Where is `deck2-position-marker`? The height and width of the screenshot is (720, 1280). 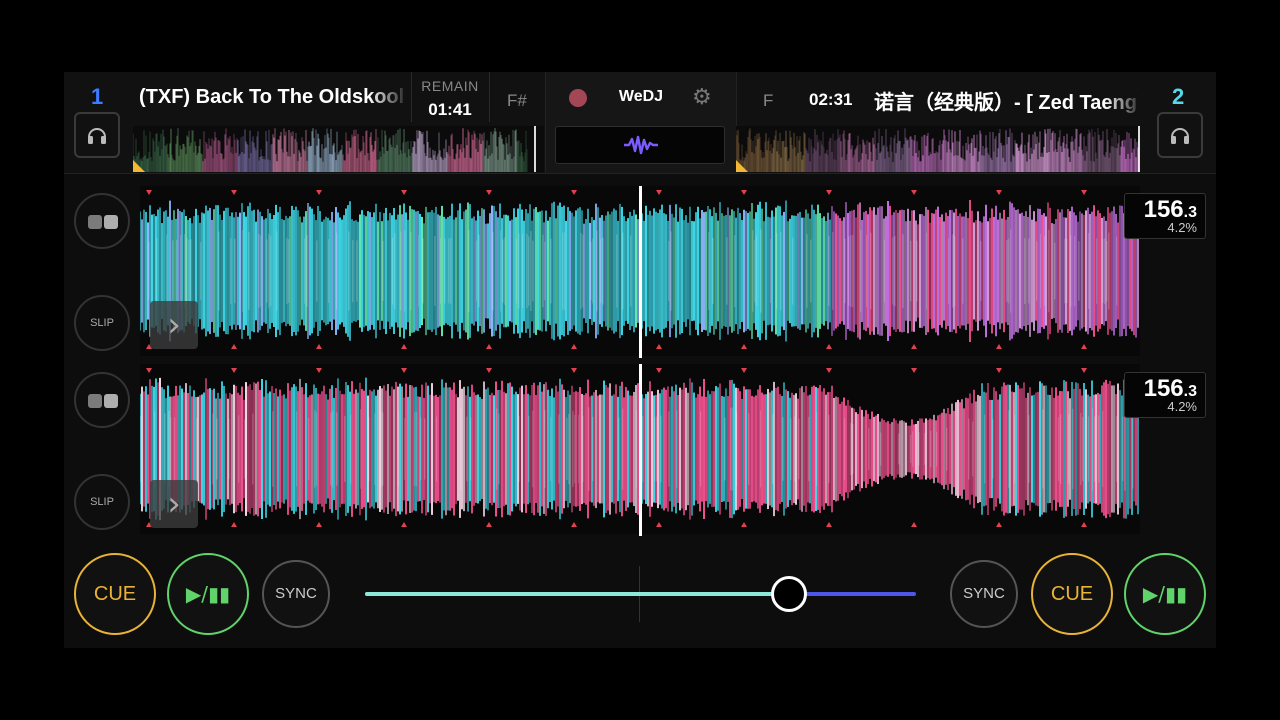 deck2-position-marker is located at coordinates (1139, 149).